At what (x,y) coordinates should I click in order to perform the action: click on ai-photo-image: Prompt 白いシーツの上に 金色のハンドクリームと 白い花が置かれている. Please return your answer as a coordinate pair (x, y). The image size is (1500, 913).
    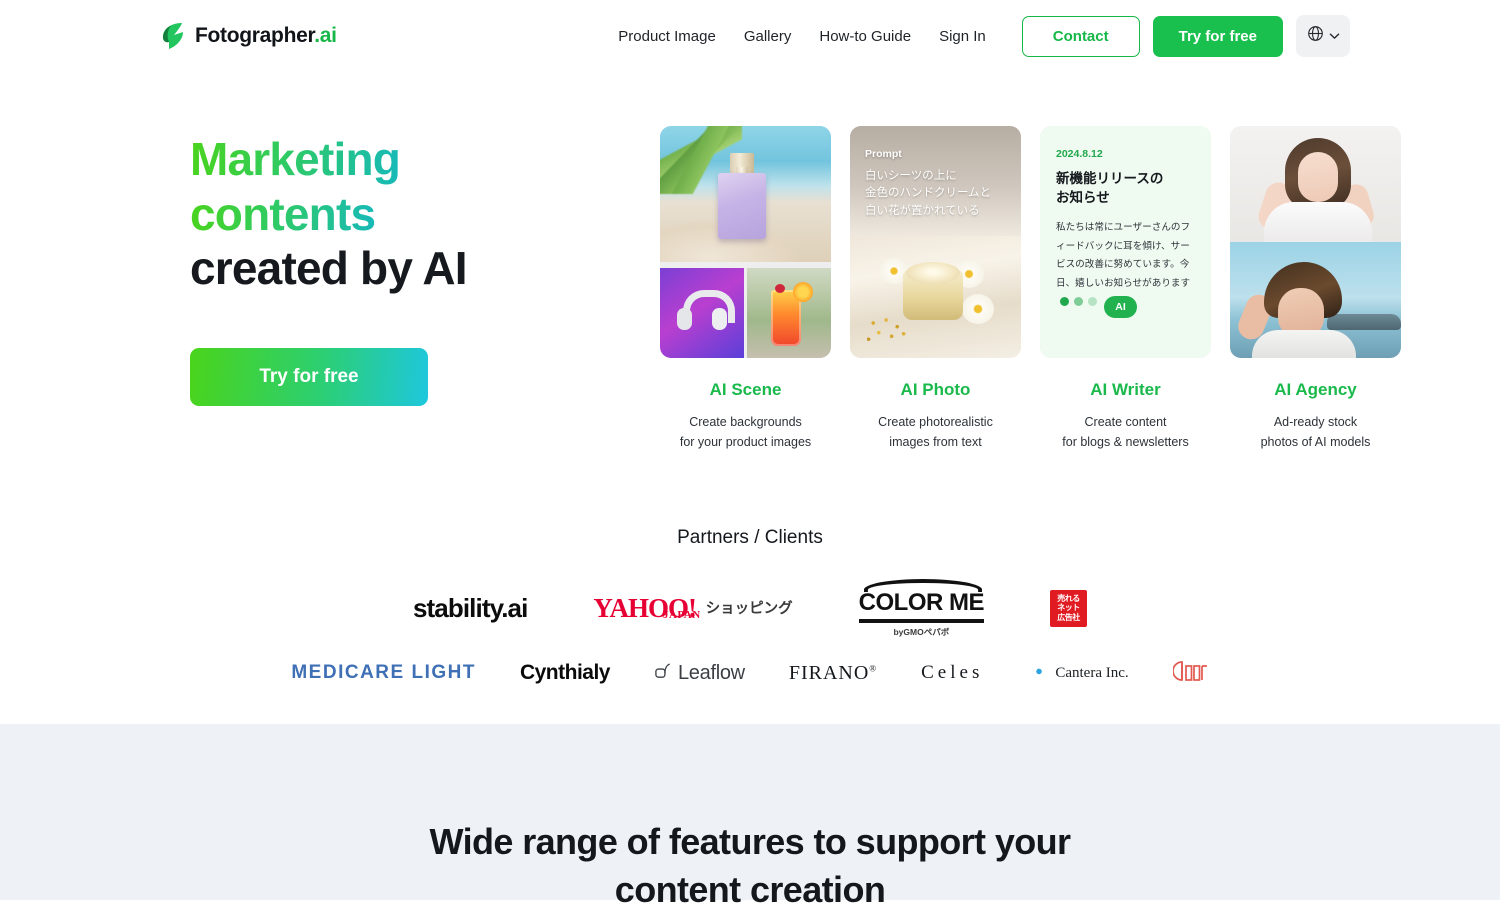
    Looking at the image, I should click on (935, 242).